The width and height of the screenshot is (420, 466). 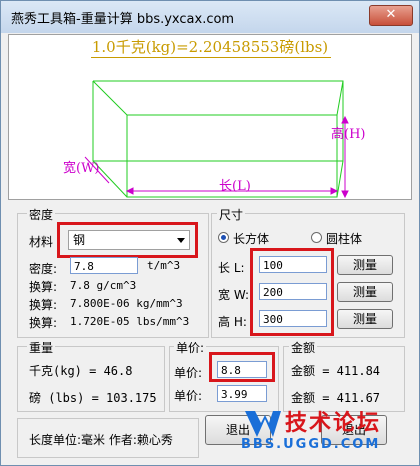 What do you see at coordinates (234, 295) in the screenshot?
I see `width-label: 宽 W:` at bounding box center [234, 295].